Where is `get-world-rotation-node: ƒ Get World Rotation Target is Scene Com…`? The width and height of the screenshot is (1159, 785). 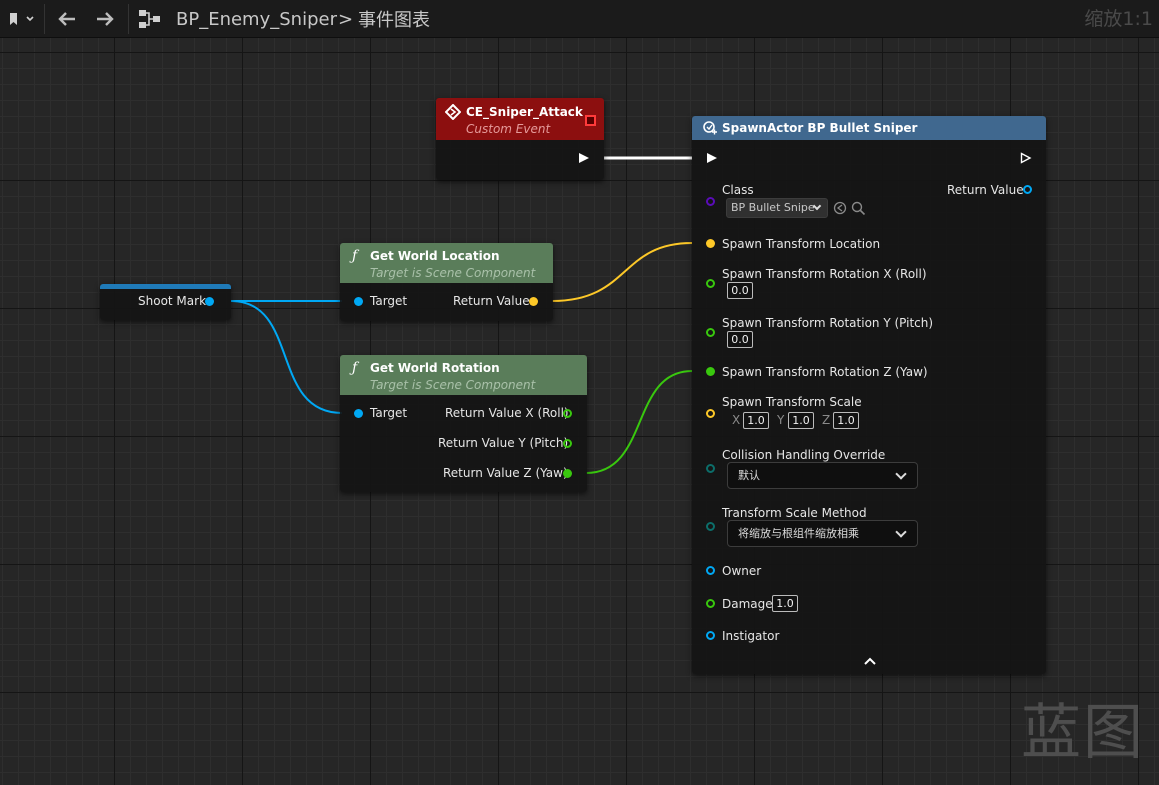 get-world-rotation-node: ƒ Get World Rotation Target is Scene Com… is located at coordinates (463, 423).